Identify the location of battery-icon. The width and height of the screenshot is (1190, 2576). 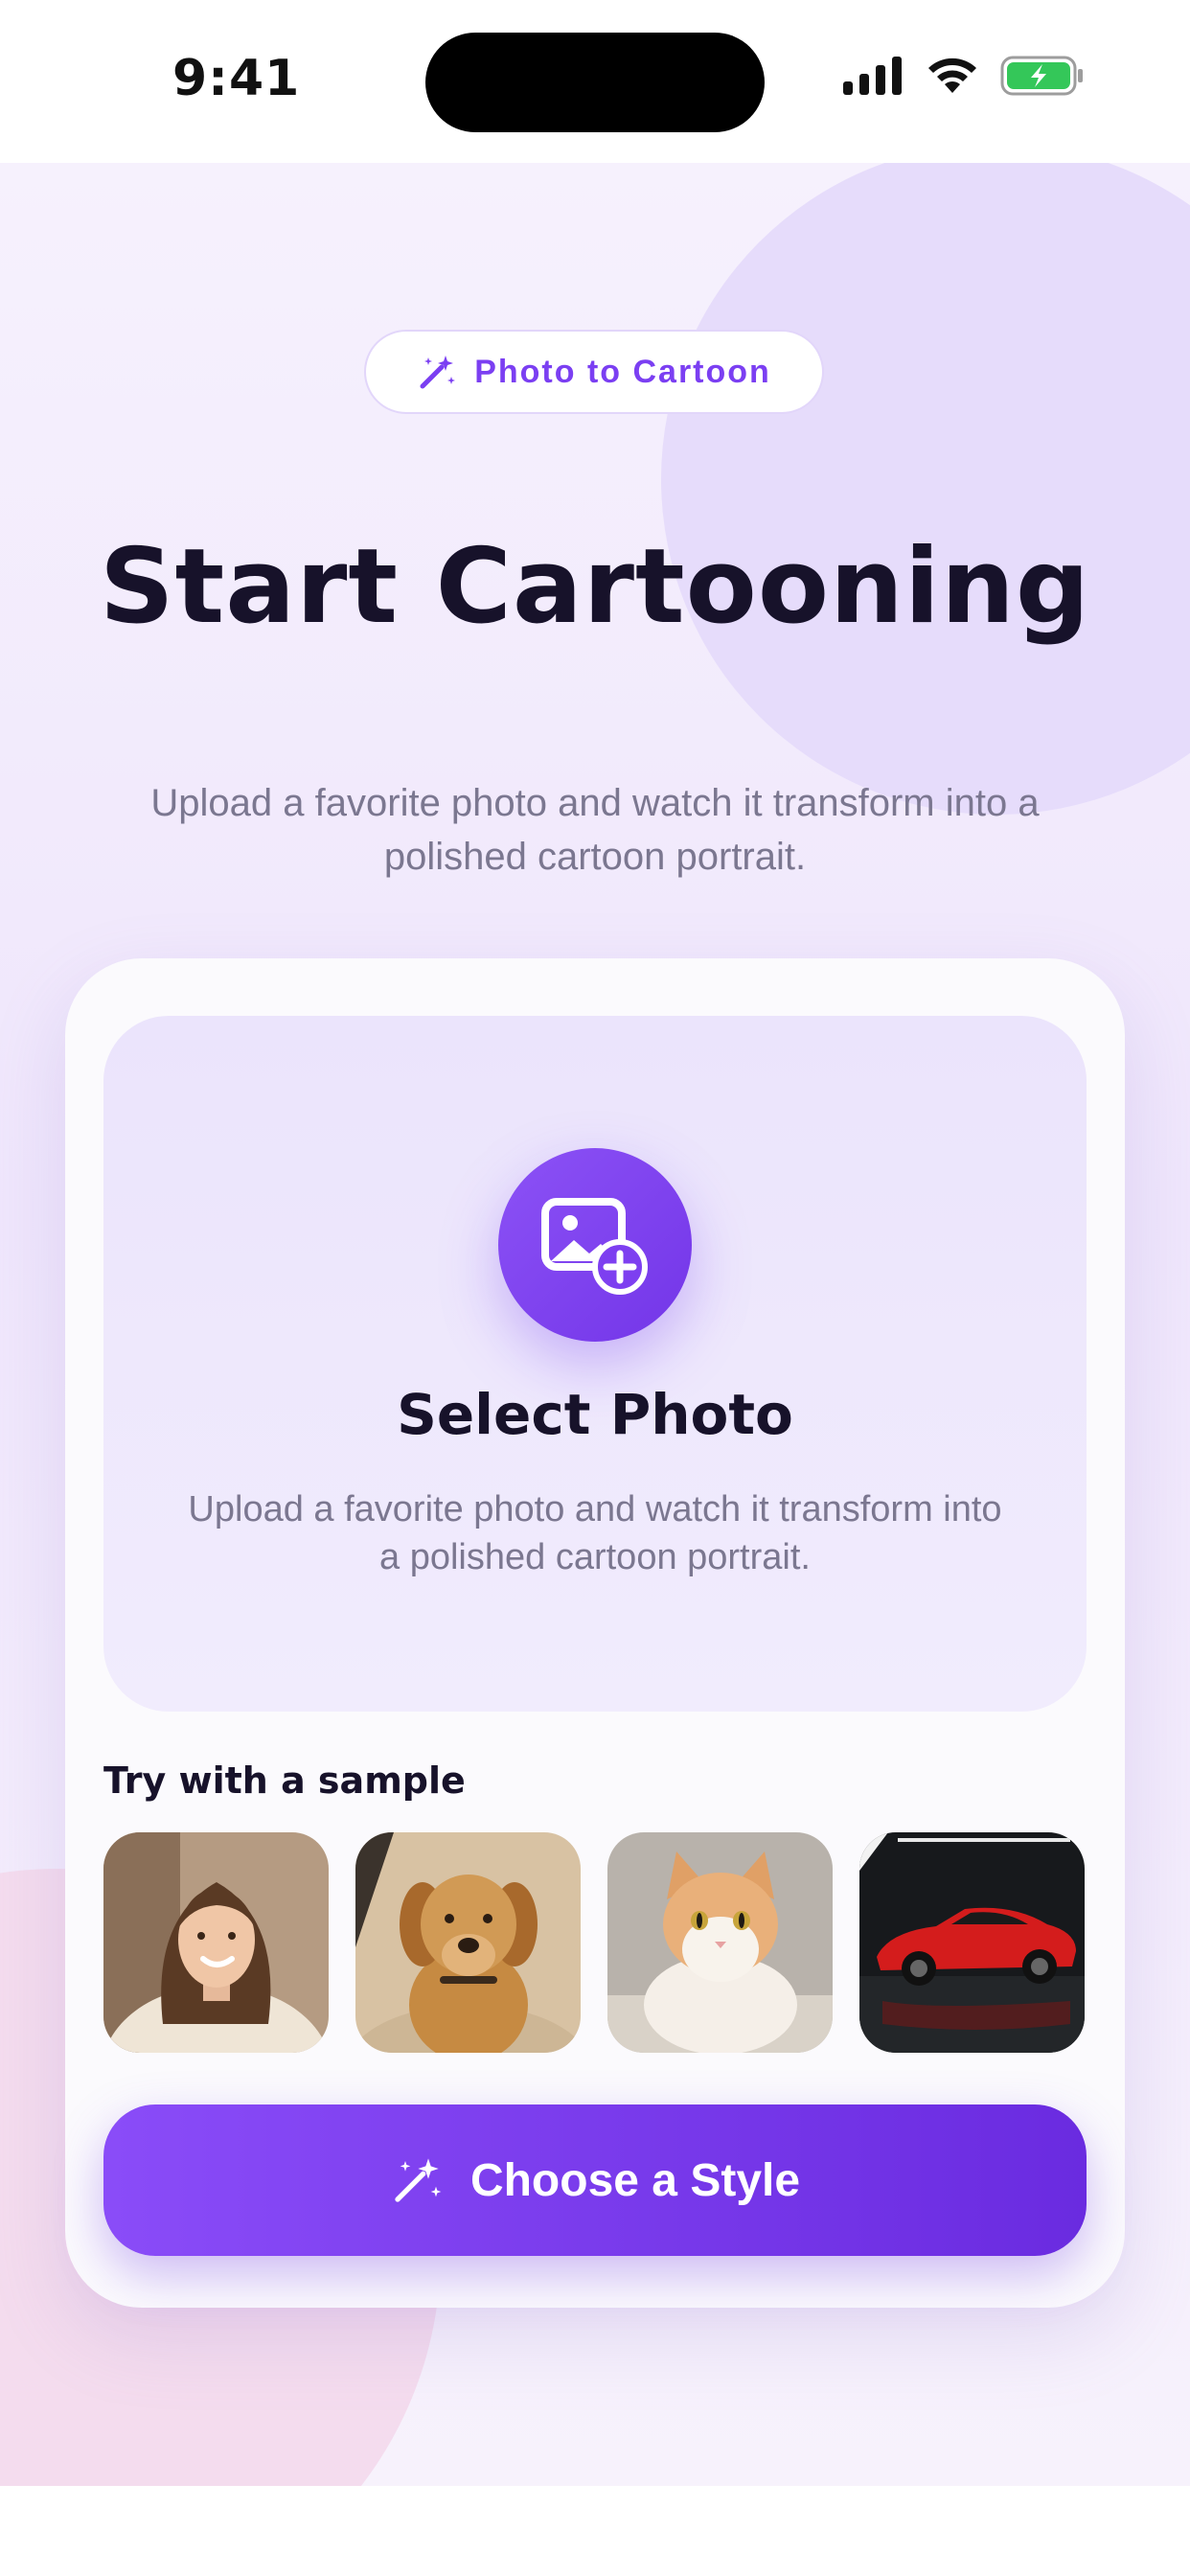
(1041, 76).